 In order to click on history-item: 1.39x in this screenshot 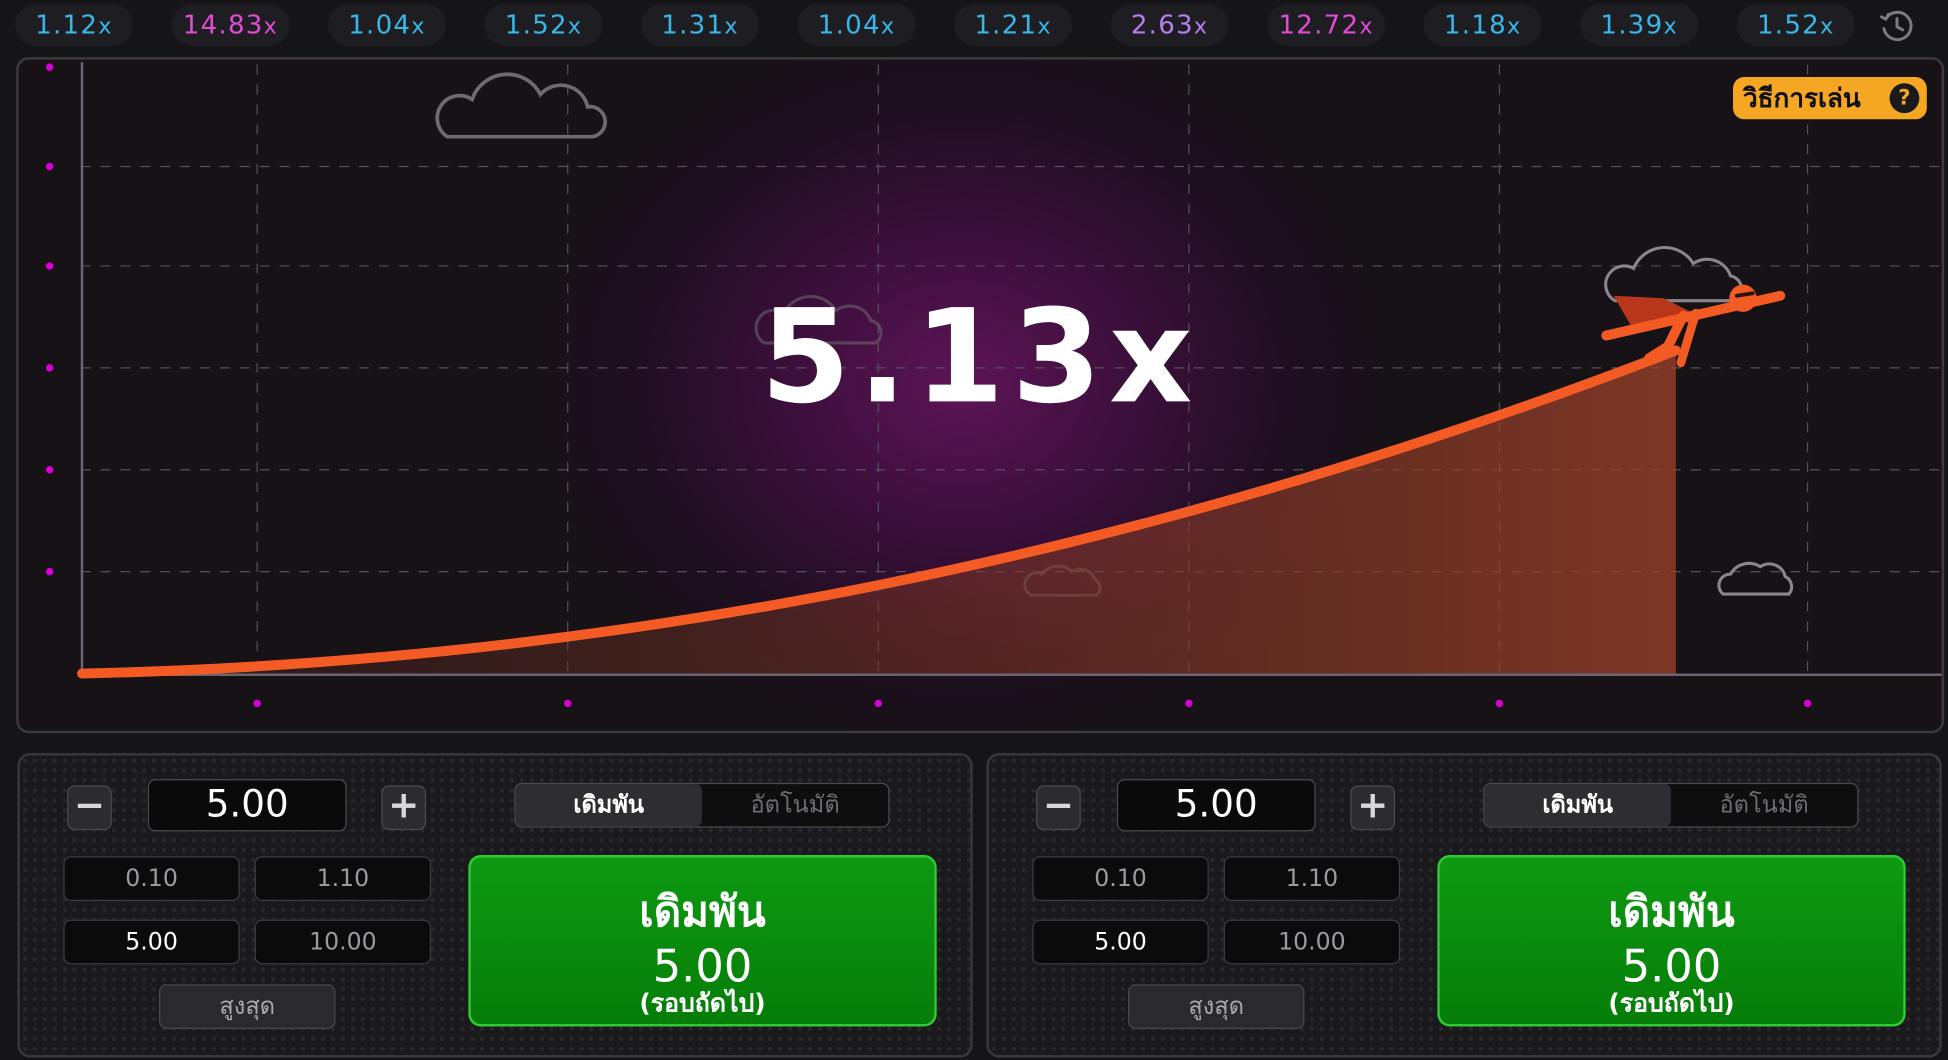, I will do `click(1639, 24)`.